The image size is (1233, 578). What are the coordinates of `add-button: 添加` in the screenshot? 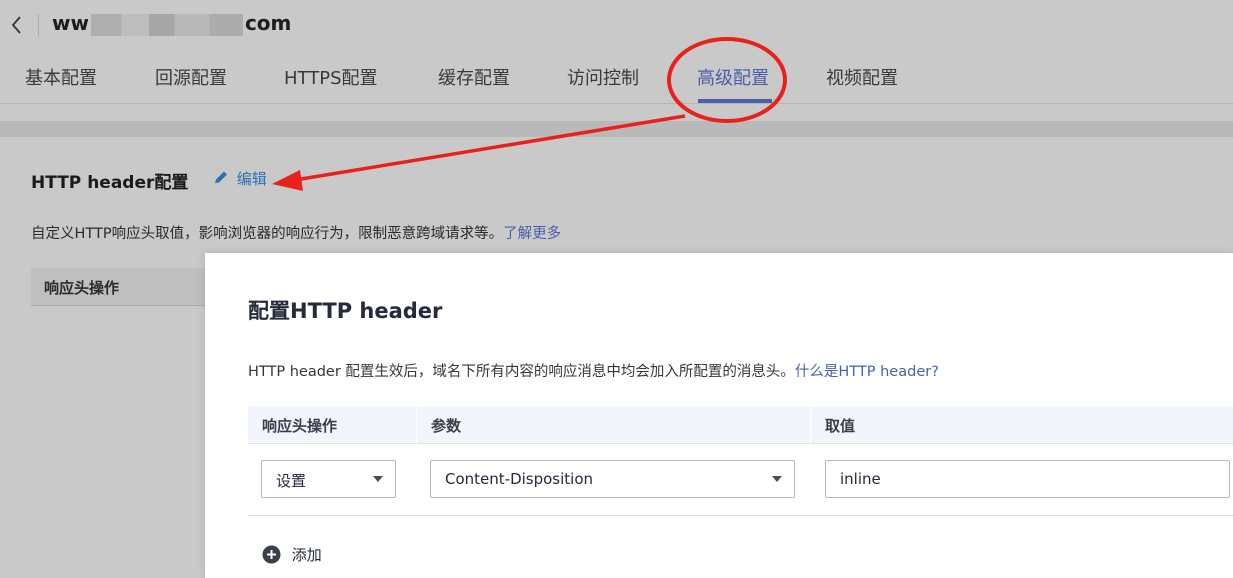 It's located at (292, 554).